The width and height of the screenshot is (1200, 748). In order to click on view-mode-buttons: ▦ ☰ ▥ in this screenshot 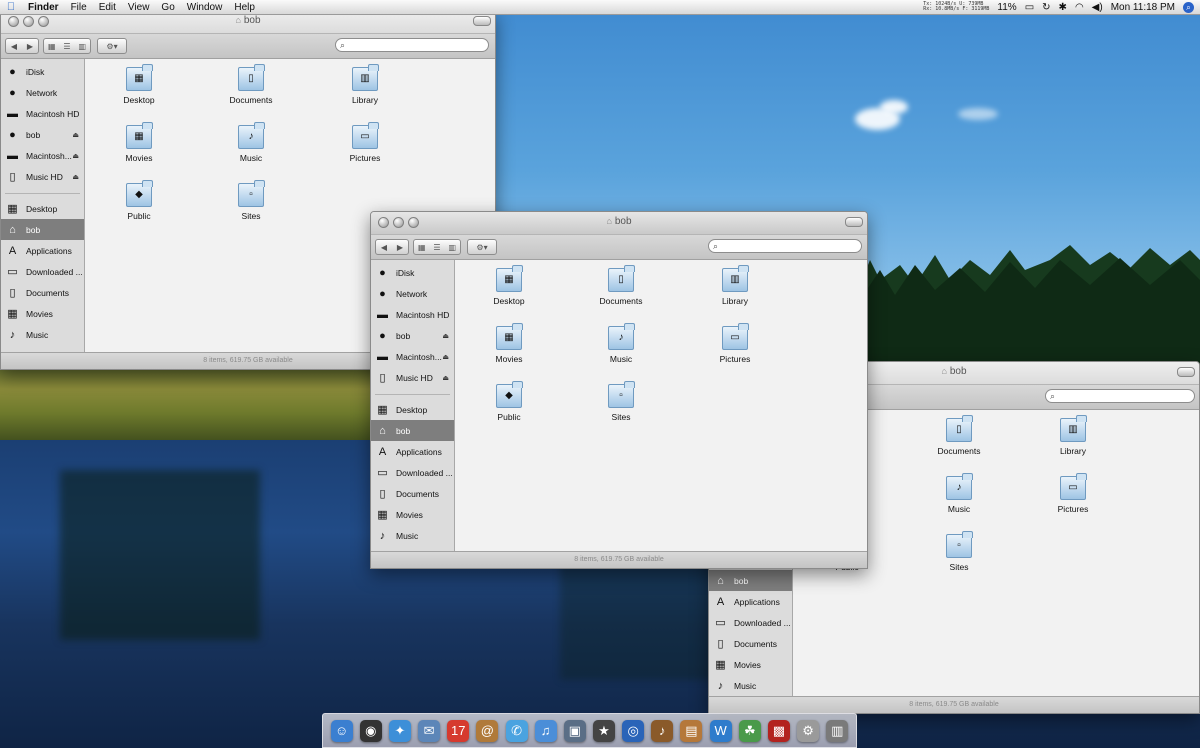, I will do `click(67, 46)`.